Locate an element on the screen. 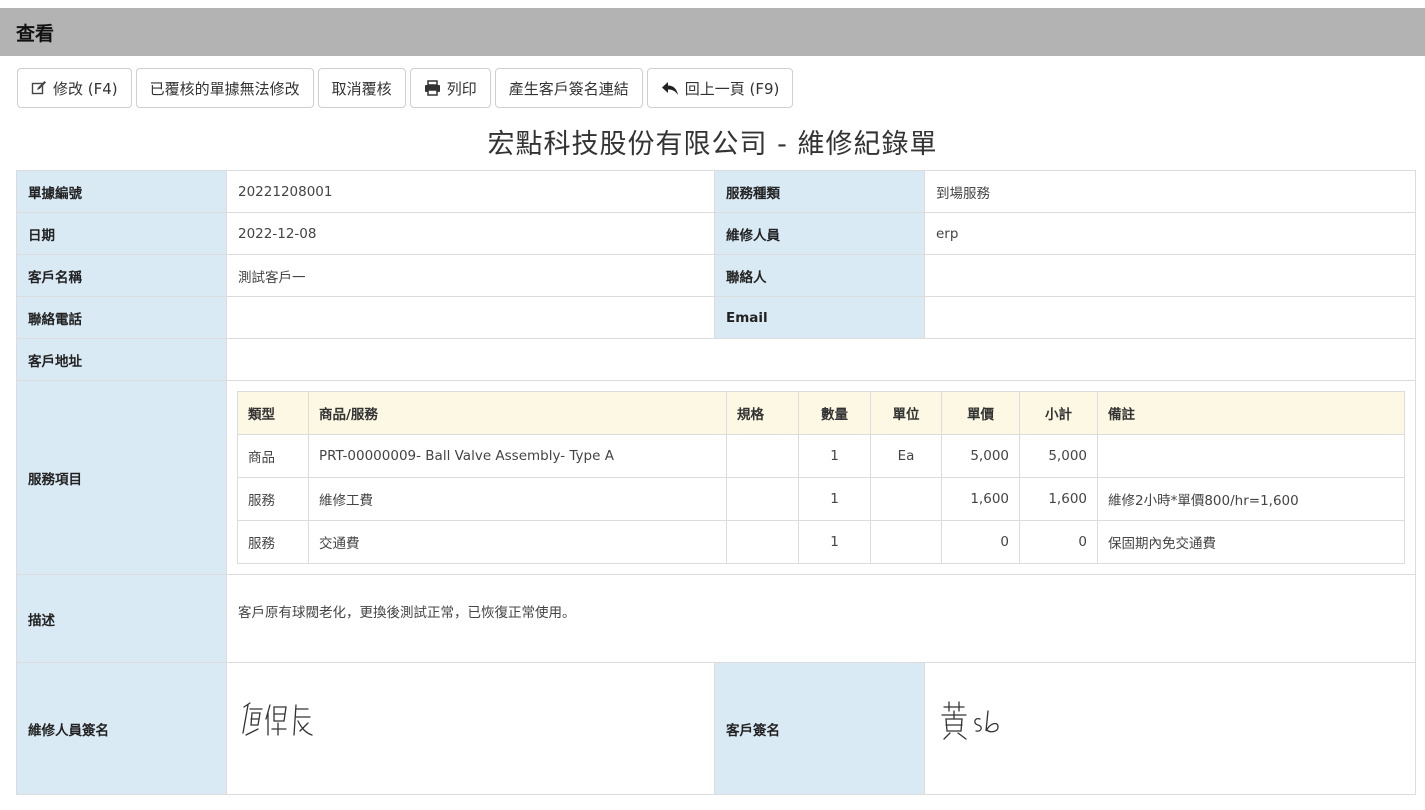  items-header-row: 類型 商品/服務 規格 數量 單位 單價 小計 備註 is located at coordinates (821, 413).